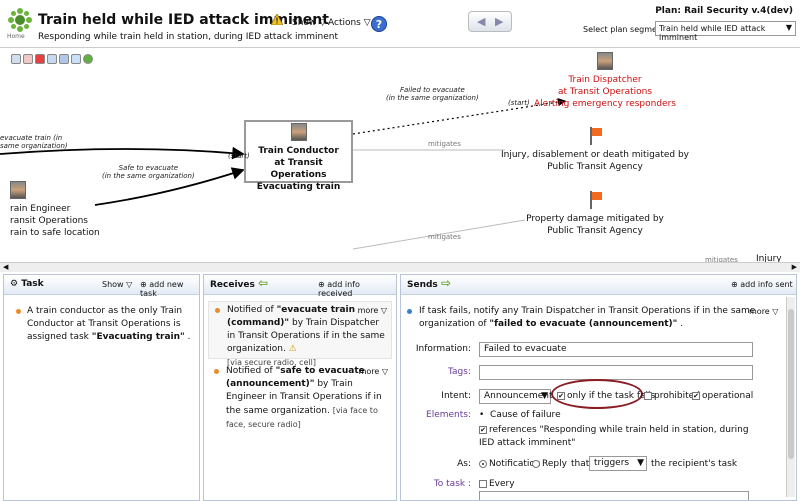  I want to click on segment-select: Train held while IED attack imminent ▼, so click(725, 31).